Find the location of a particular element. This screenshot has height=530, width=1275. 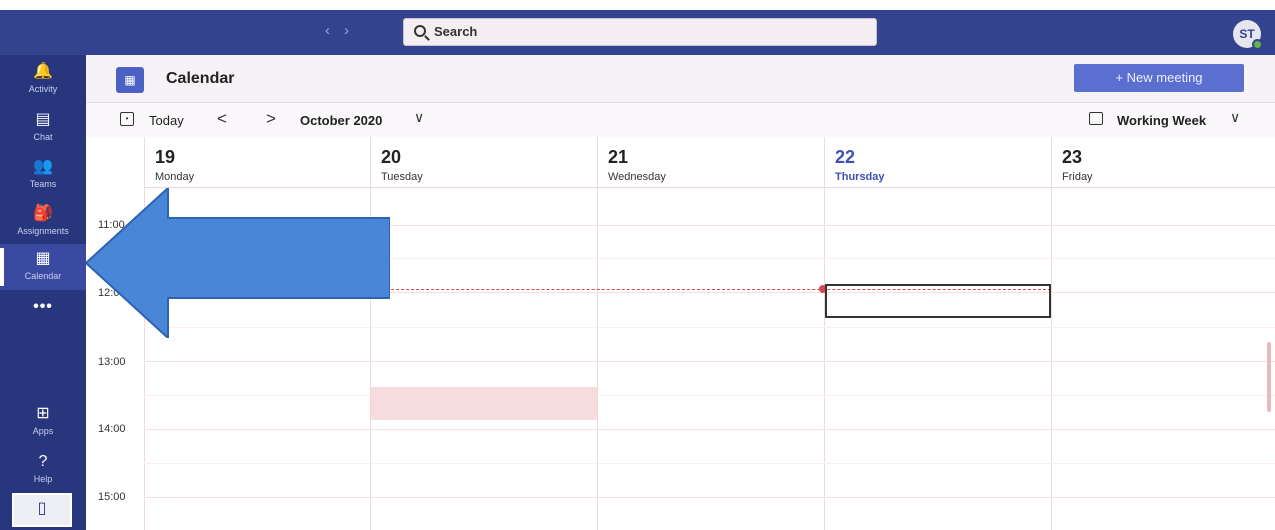

view-calendar-icon is located at coordinates (1096, 118).